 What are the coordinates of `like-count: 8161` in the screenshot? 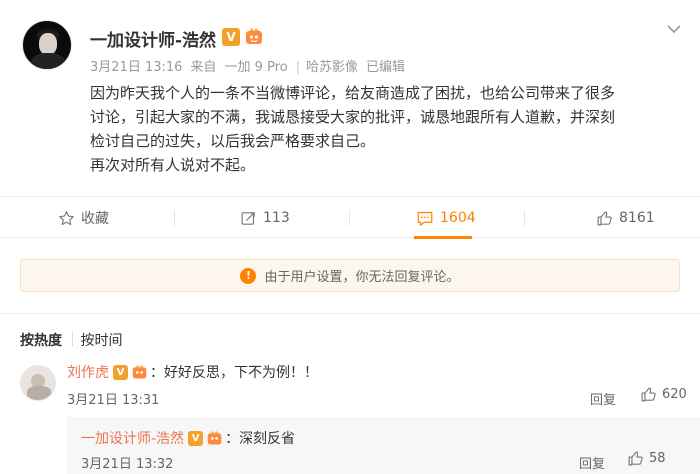 It's located at (637, 218).